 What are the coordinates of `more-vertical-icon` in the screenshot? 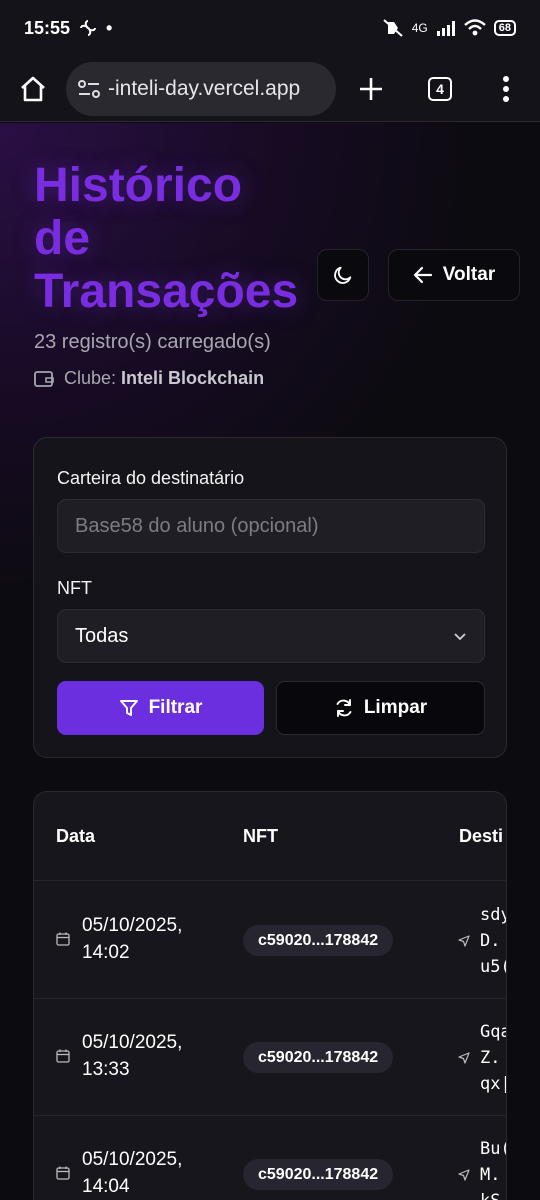 It's located at (506, 88).